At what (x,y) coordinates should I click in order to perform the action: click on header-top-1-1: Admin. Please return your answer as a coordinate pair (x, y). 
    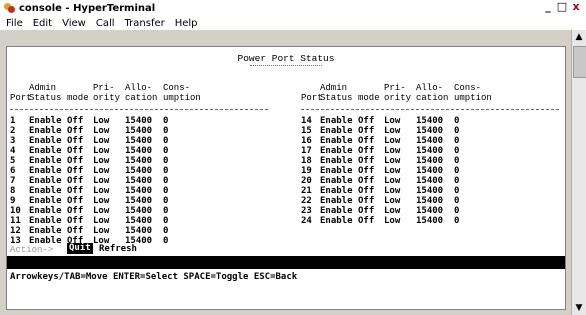
    Looking at the image, I should click on (334, 88).